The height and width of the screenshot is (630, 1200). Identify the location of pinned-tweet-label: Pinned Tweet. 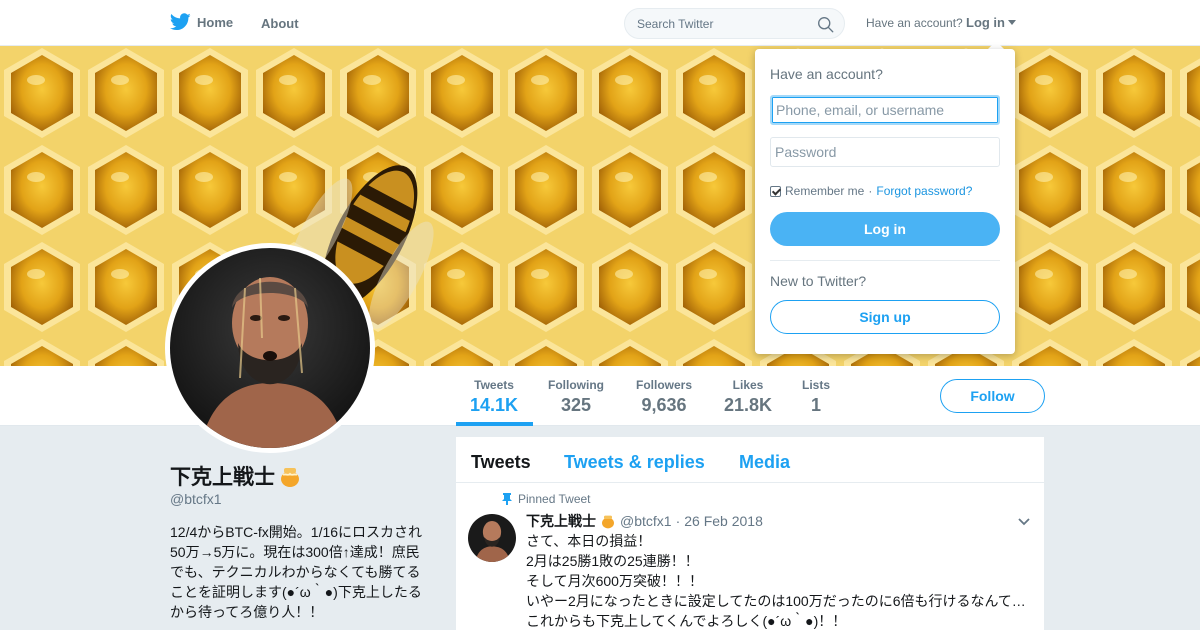
(546, 499).